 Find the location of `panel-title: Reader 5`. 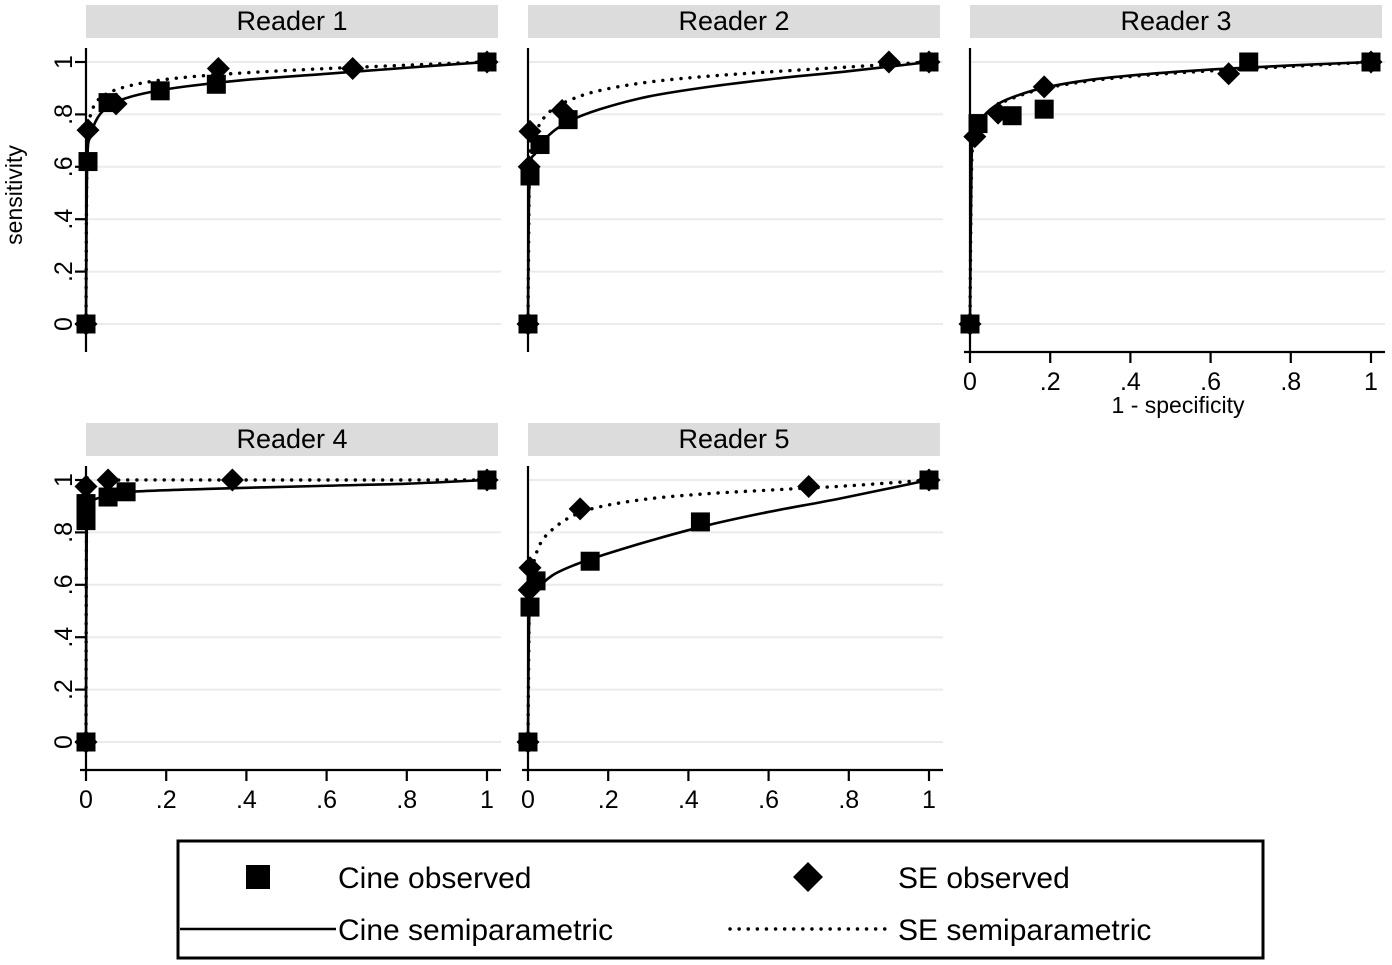

panel-title: Reader 5 is located at coordinates (733, 439).